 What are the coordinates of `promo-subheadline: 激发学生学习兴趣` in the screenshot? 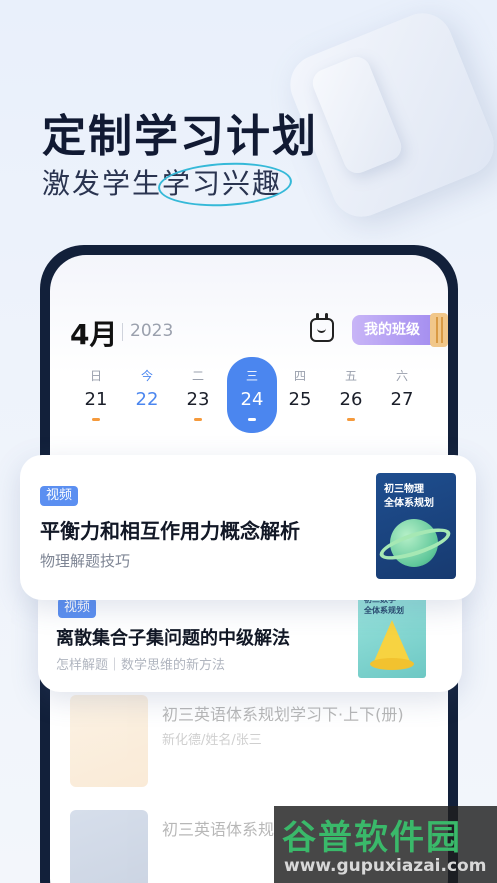 It's located at (162, 182).